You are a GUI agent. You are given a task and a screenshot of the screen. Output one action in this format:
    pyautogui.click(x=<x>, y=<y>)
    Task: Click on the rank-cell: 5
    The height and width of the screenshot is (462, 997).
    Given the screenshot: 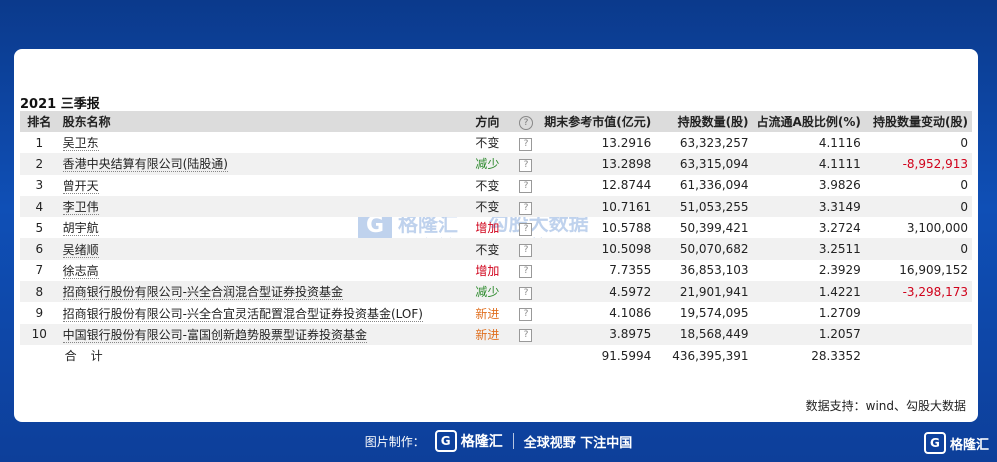 What is the action you would take?
    pyautogui.click(x=39, y=227)
    